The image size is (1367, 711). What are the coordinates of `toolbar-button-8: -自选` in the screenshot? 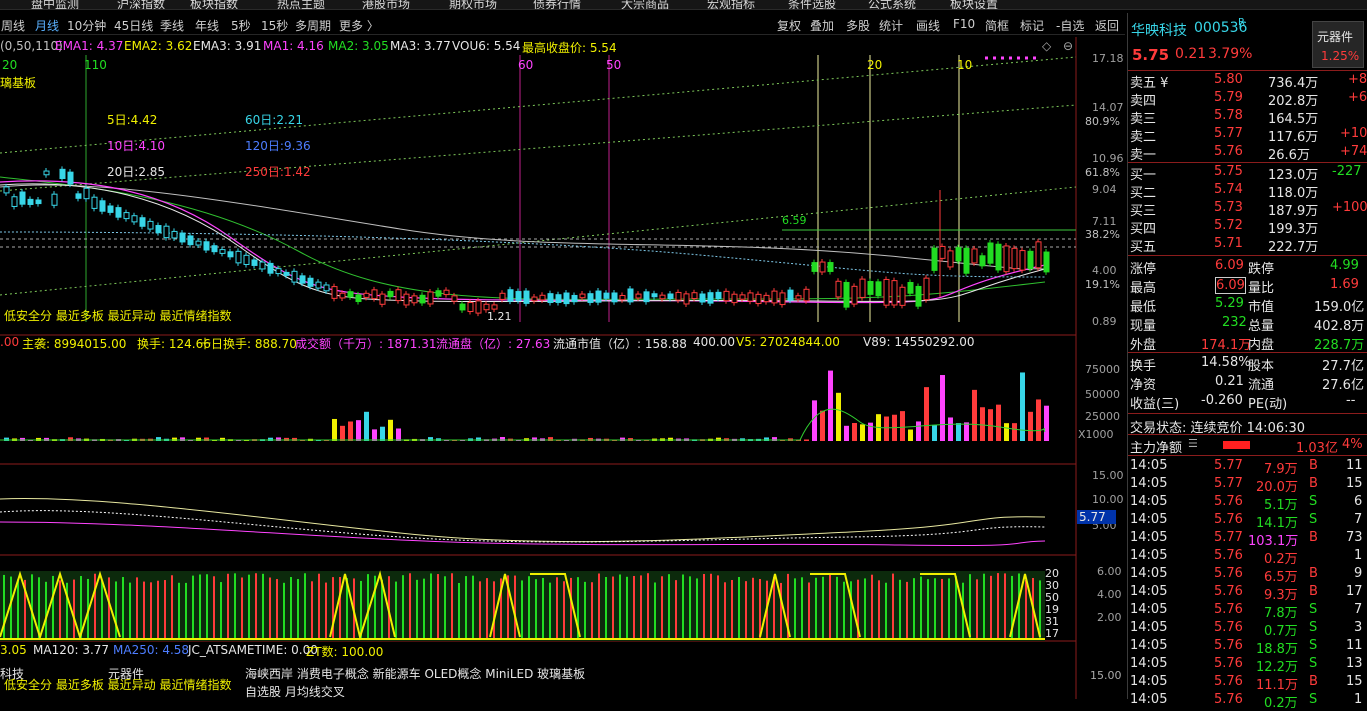 It's located at (1070, 25).